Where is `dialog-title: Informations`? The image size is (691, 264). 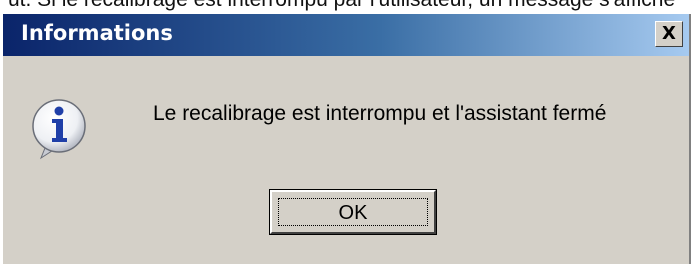
dialog-title: Informations is located at coordinates (97, 33).